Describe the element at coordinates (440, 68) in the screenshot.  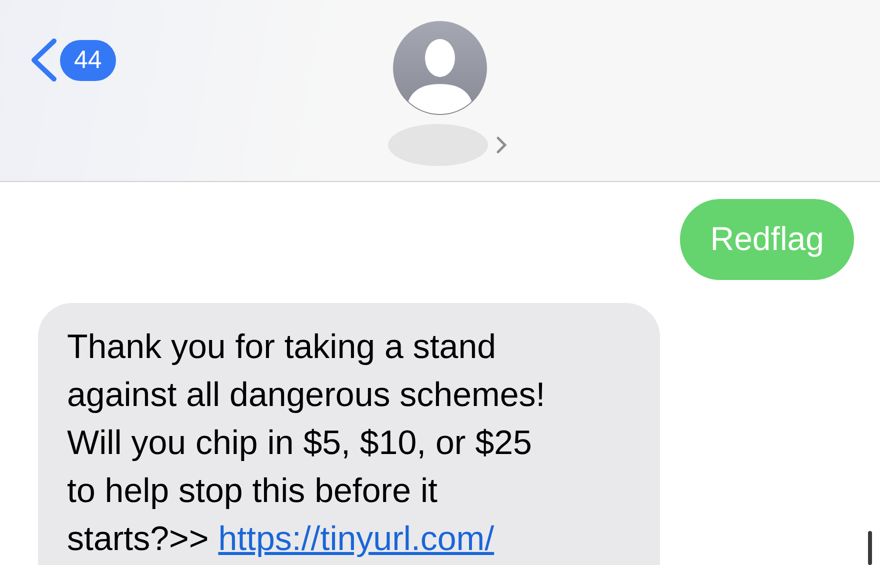
I see `contact-avatar-icon` at that location.